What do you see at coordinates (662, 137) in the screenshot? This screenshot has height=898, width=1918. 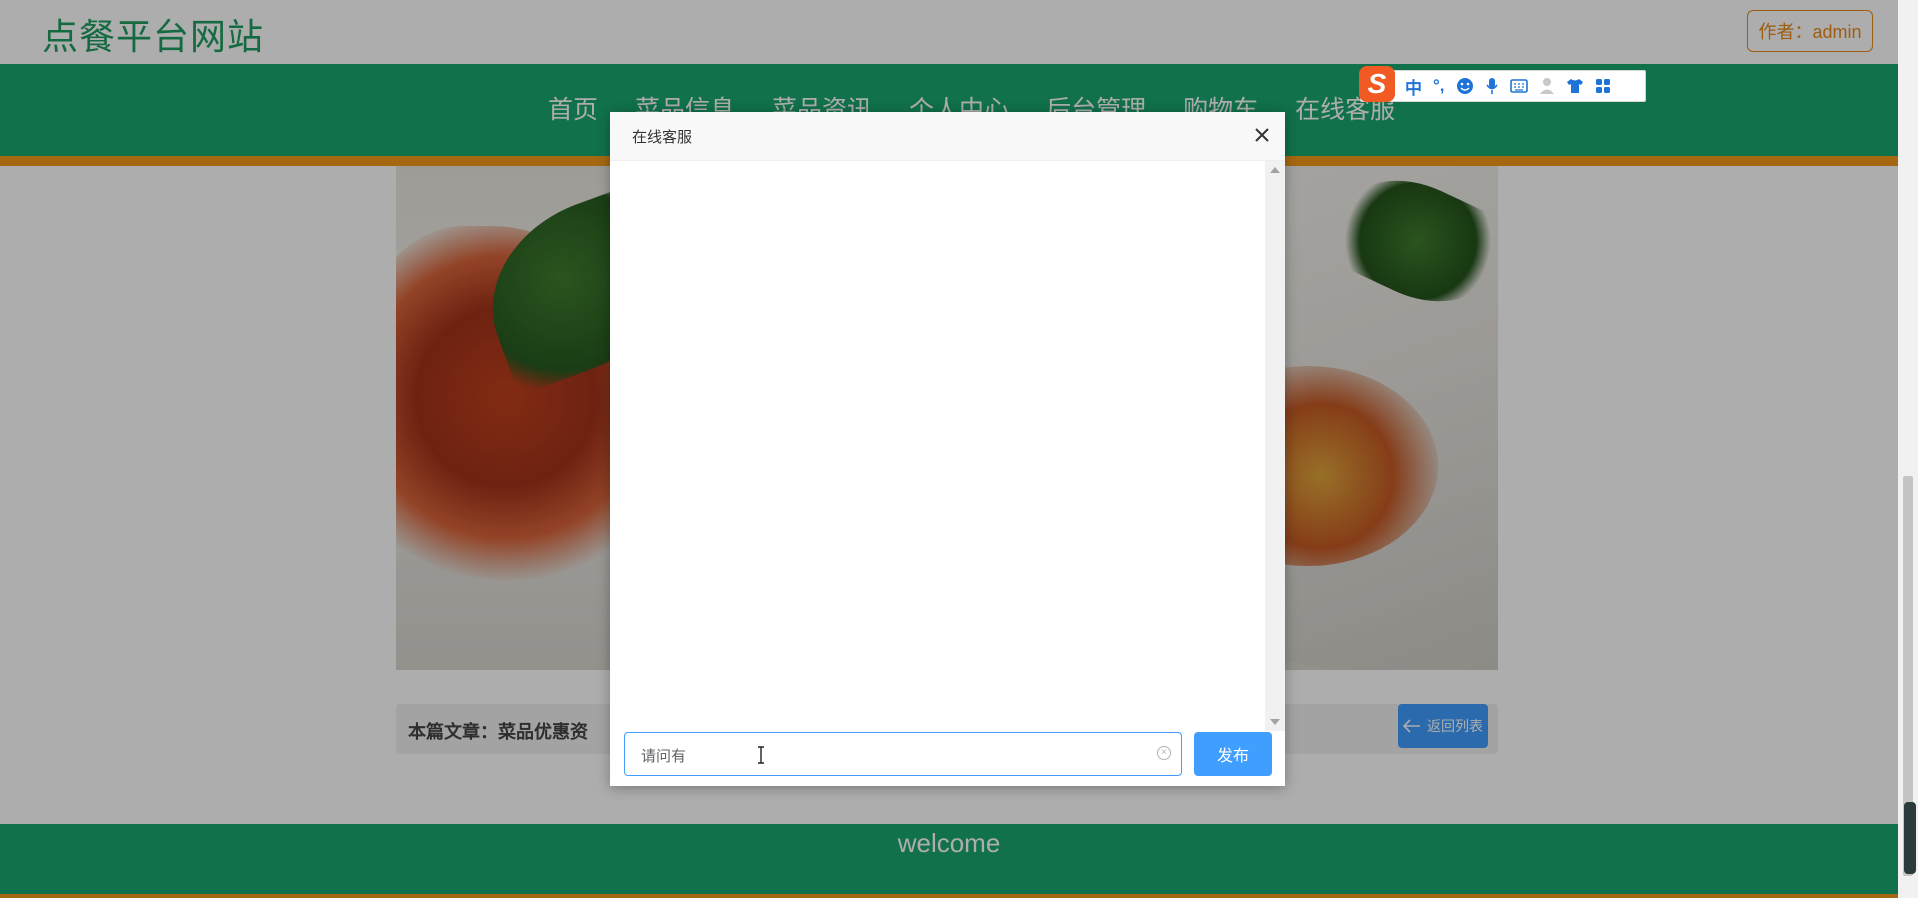 I see `dialog-title: 在线客服` at bounding box center [662, 137].